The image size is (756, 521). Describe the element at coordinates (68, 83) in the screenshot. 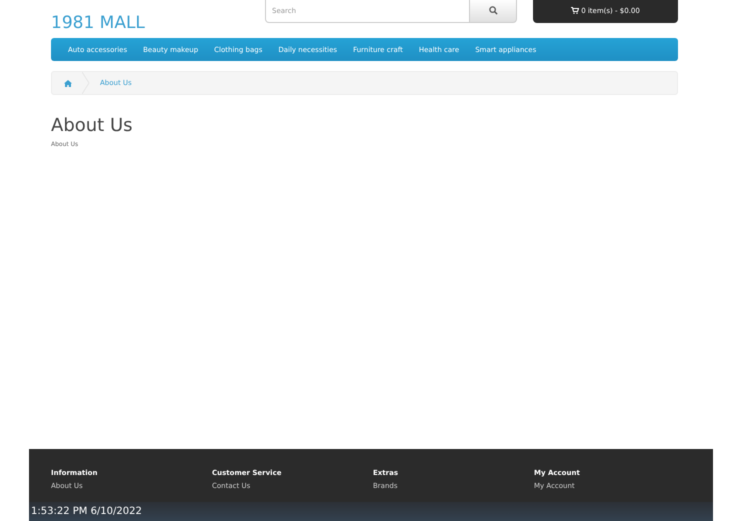

I see `home-icon` at that location.